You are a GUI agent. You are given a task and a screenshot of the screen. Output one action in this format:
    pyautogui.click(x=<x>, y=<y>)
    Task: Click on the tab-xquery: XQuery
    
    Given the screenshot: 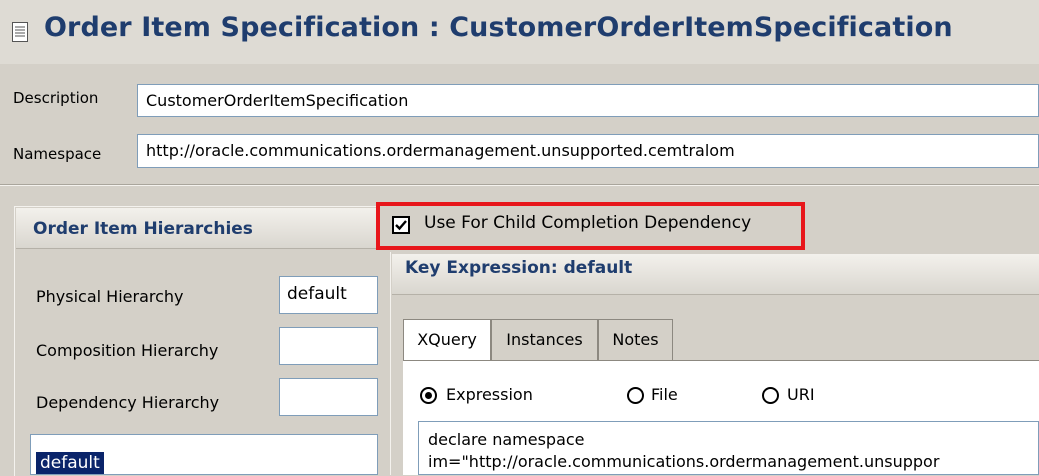 What is the action you would take?
    pyautogui.click(x=447, y=340)
    